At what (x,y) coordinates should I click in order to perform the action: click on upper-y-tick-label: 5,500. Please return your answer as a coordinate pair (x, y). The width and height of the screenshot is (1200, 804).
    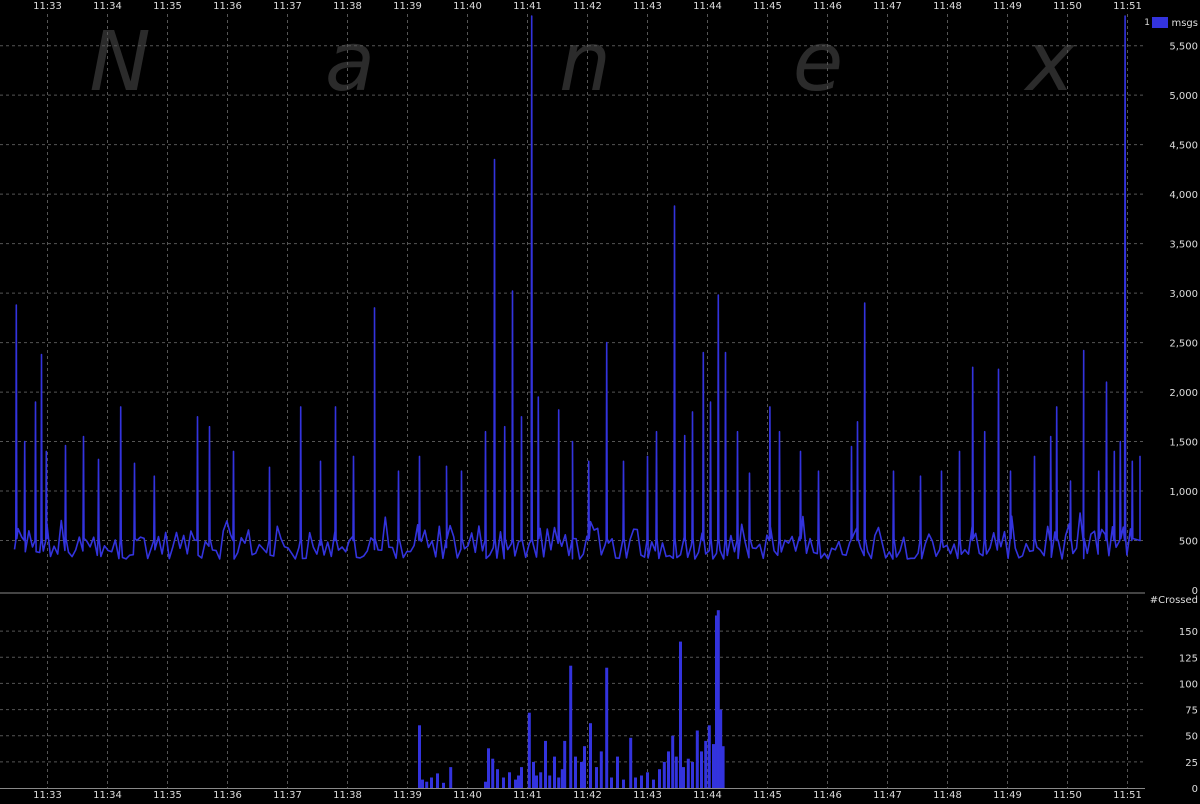
    Looking at the image, I should click on (1183, 47).